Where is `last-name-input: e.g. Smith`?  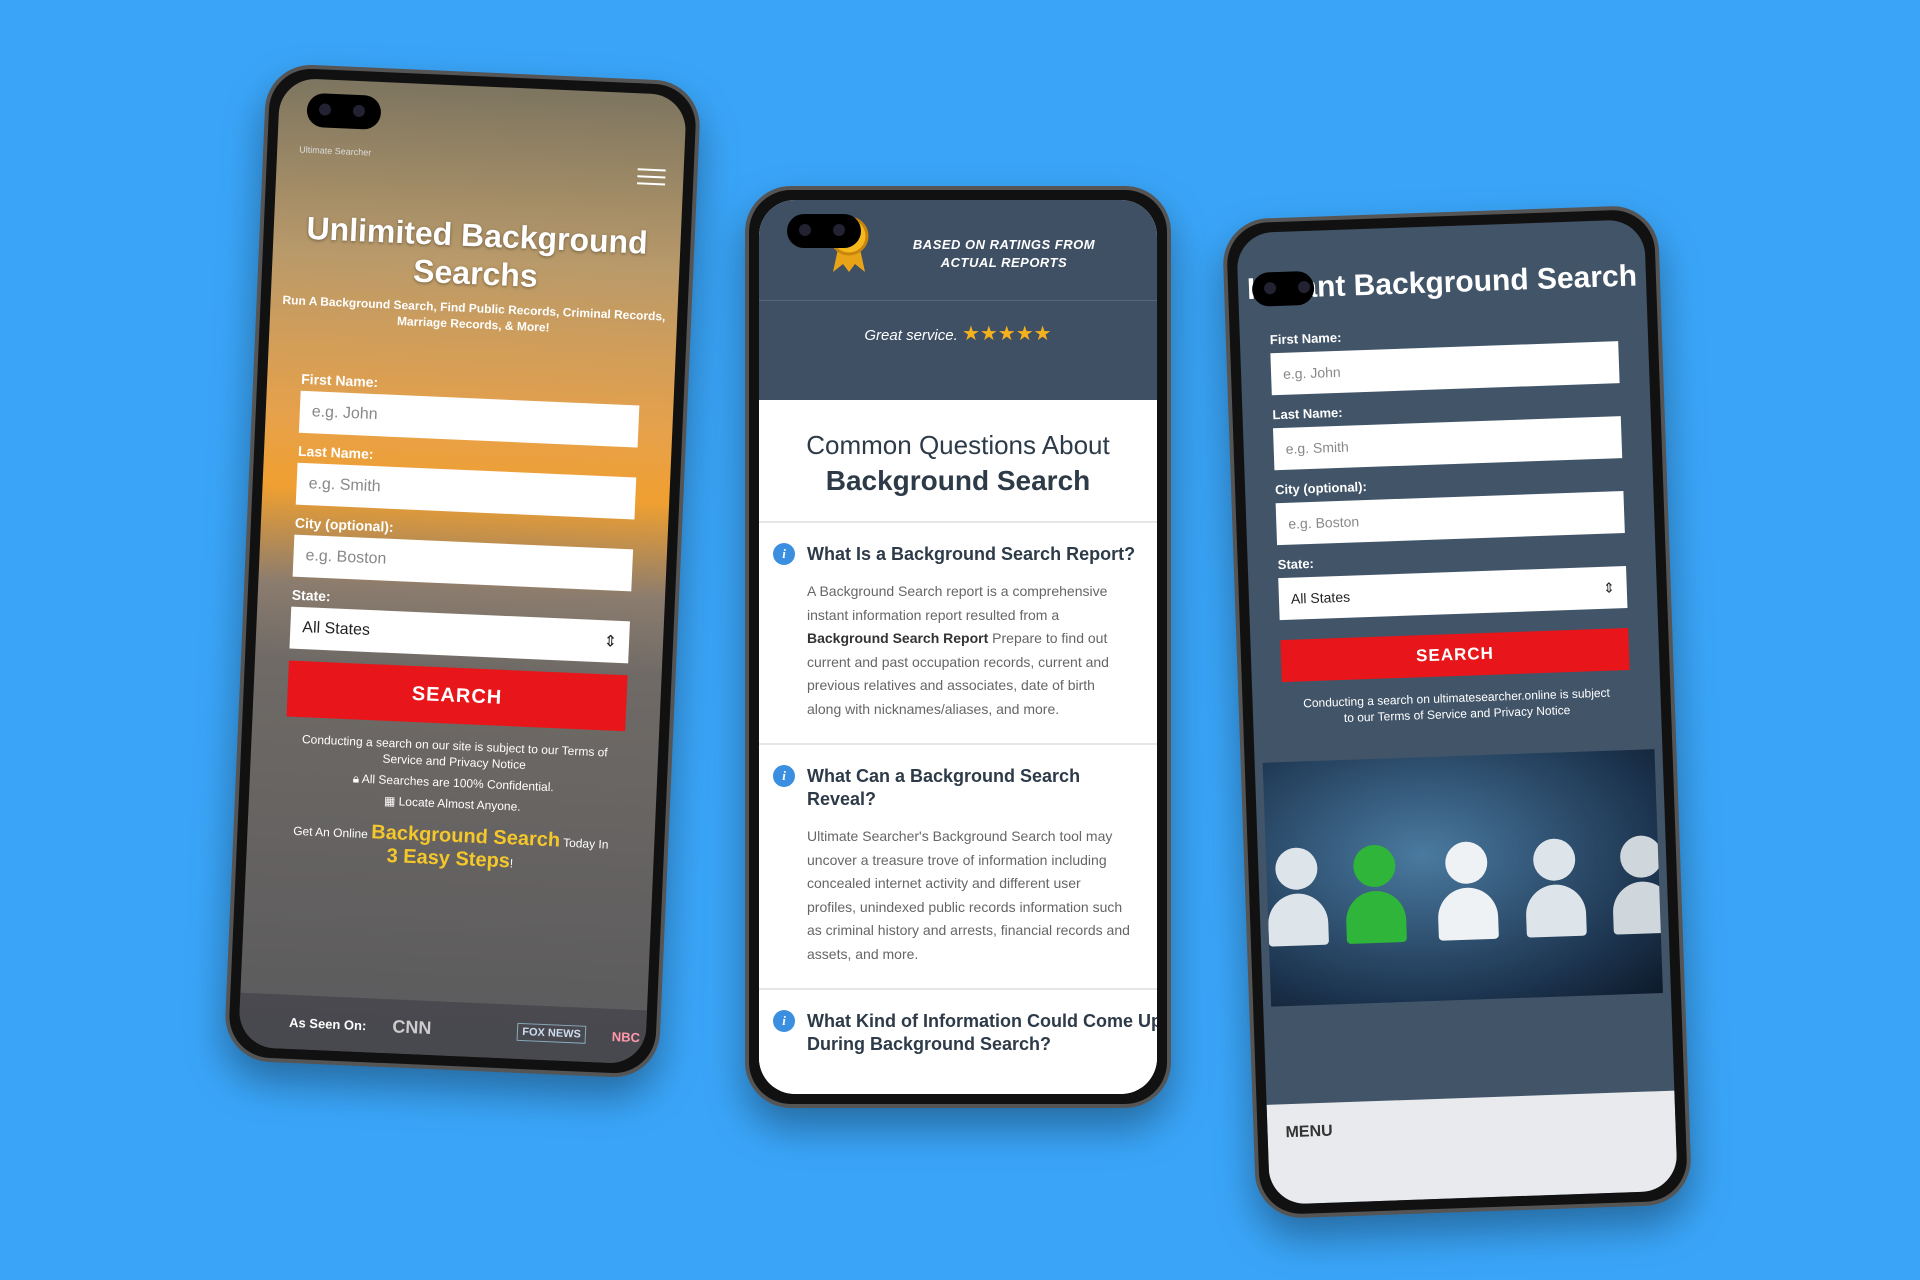 last-name-input: e.g. Smith is located at coordinates (1447, 443).